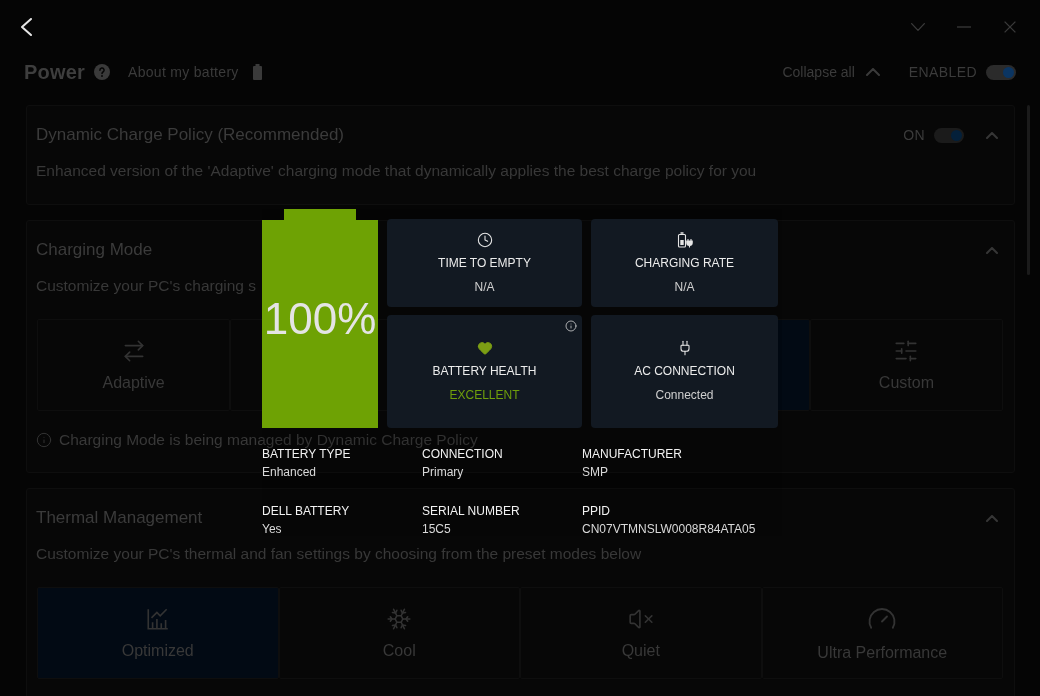 Image resolution: width=1040 pixels, height=696 pixels. Describe the element at coordinates (484, 395) in the screenshot. I see `stat-value: EXCELLENT` at that location.